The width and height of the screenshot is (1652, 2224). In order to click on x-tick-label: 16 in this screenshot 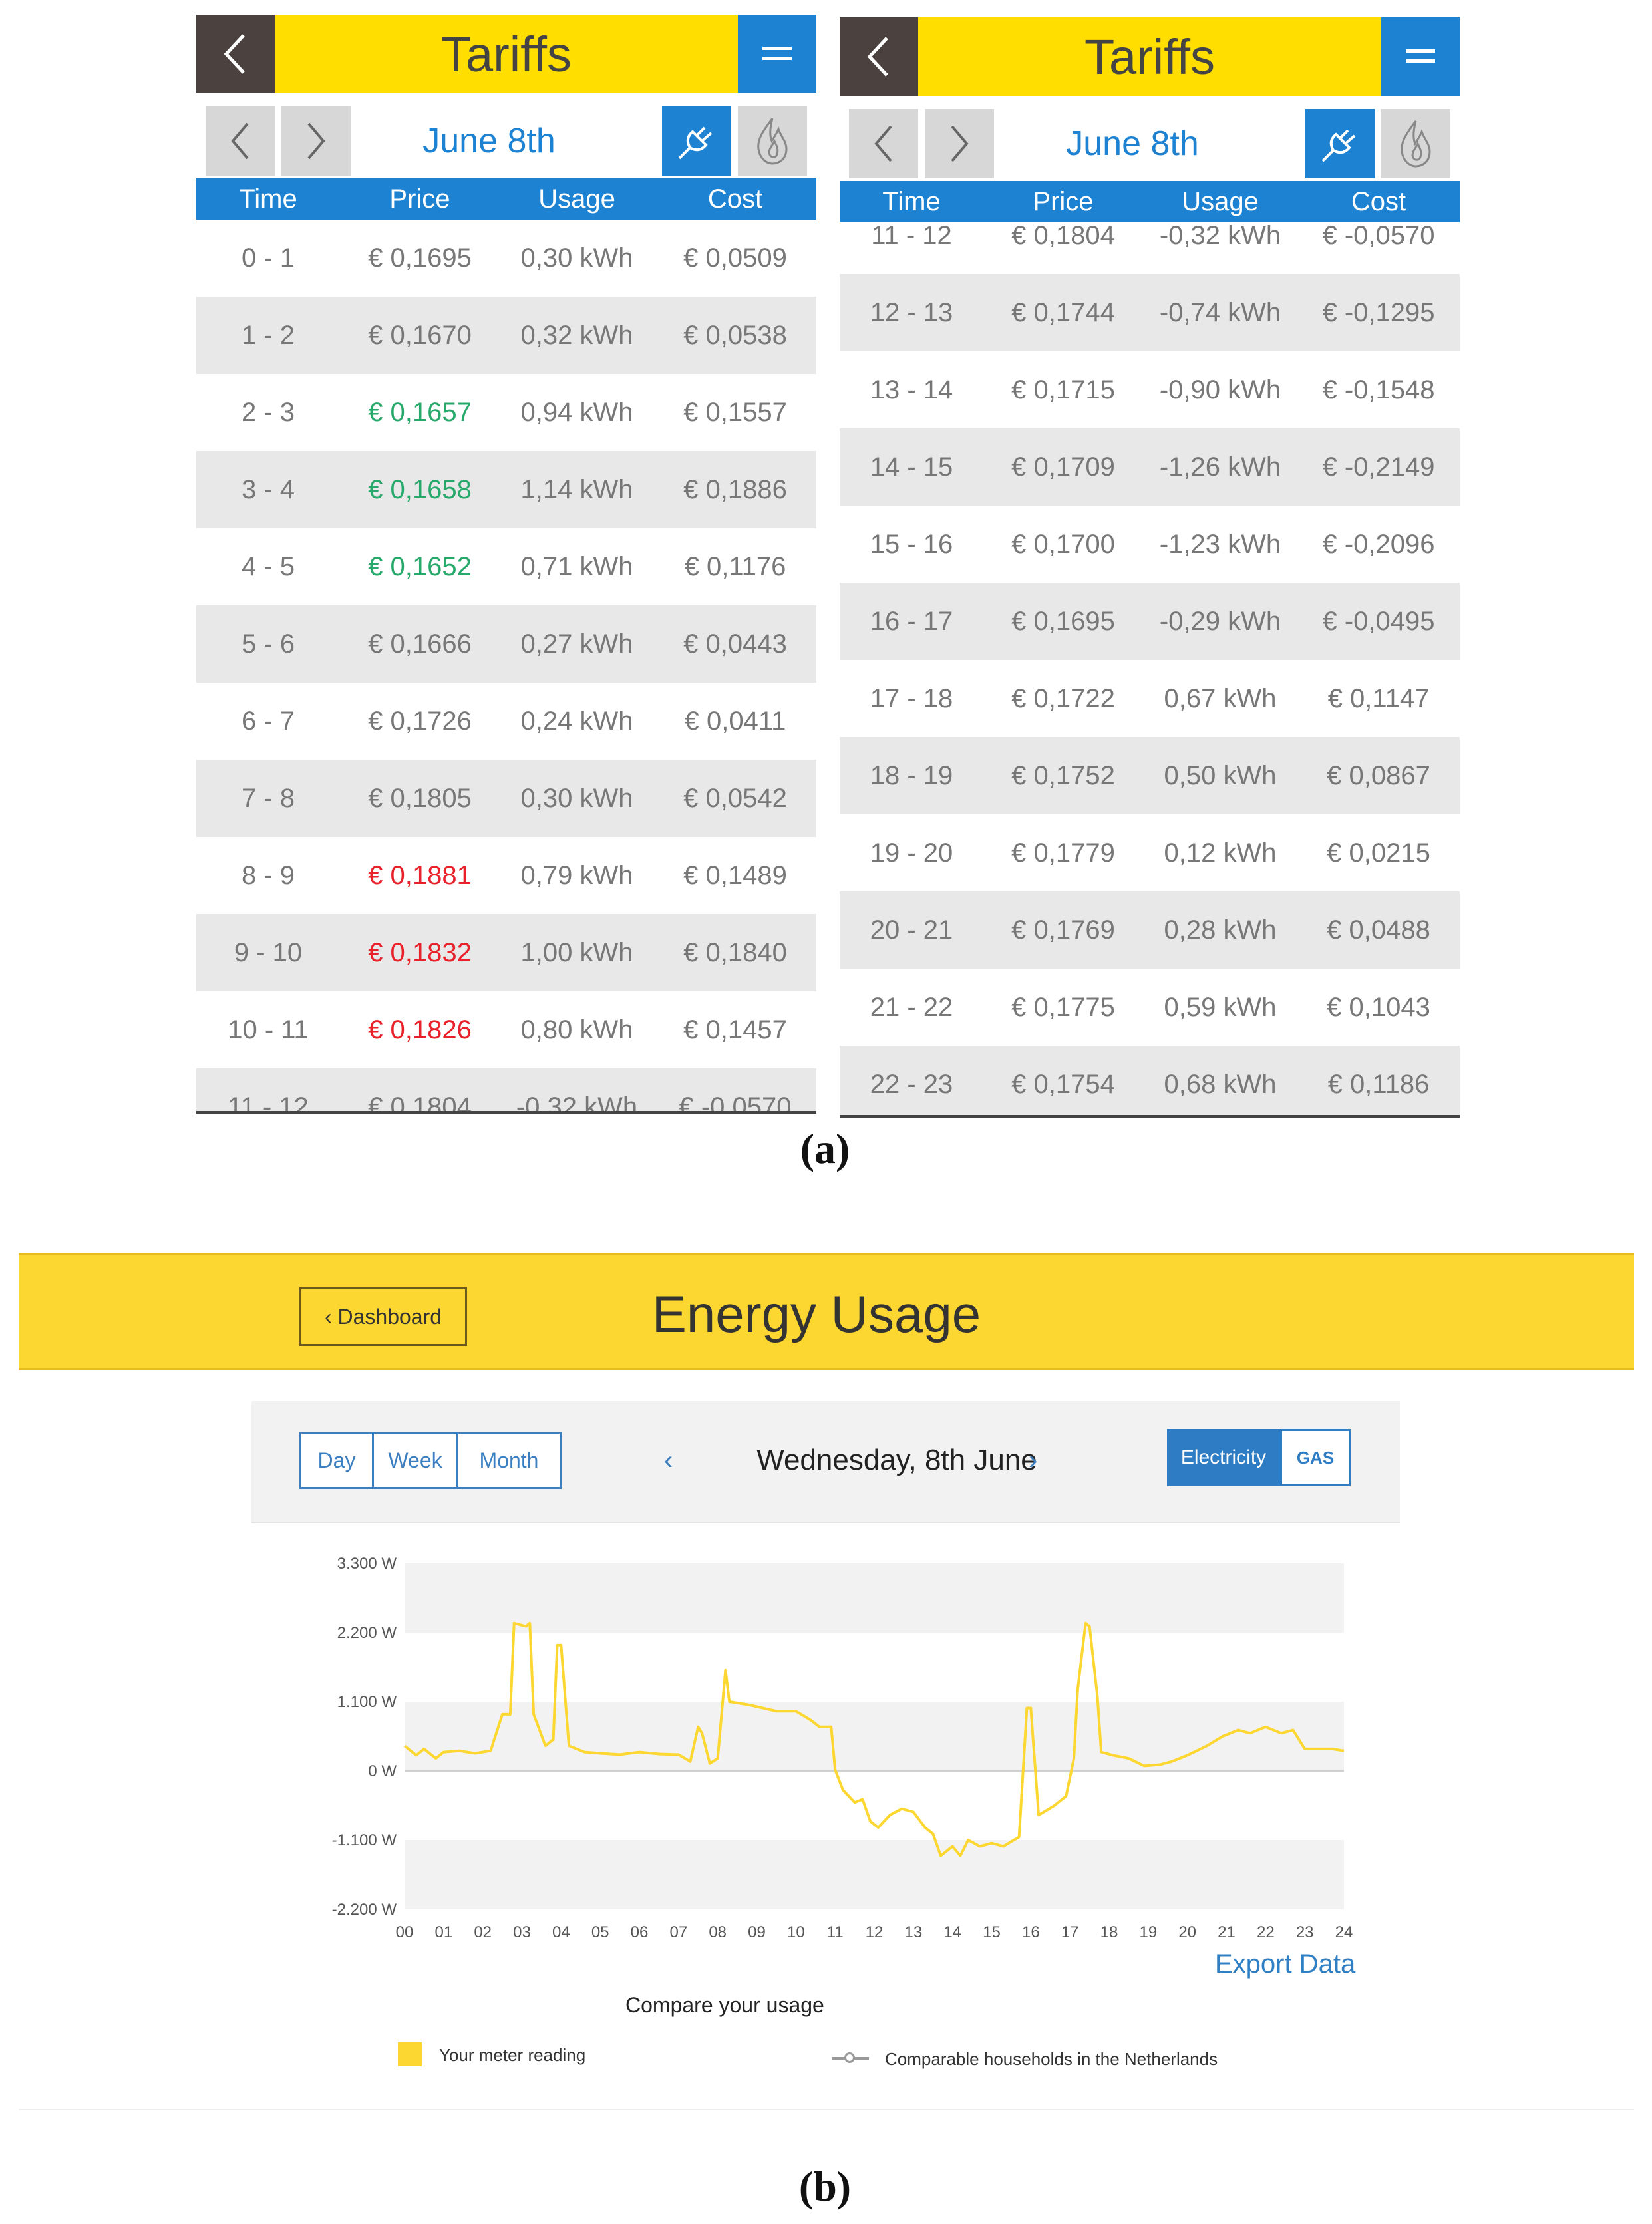, I will do `click(1031, 1932)`.